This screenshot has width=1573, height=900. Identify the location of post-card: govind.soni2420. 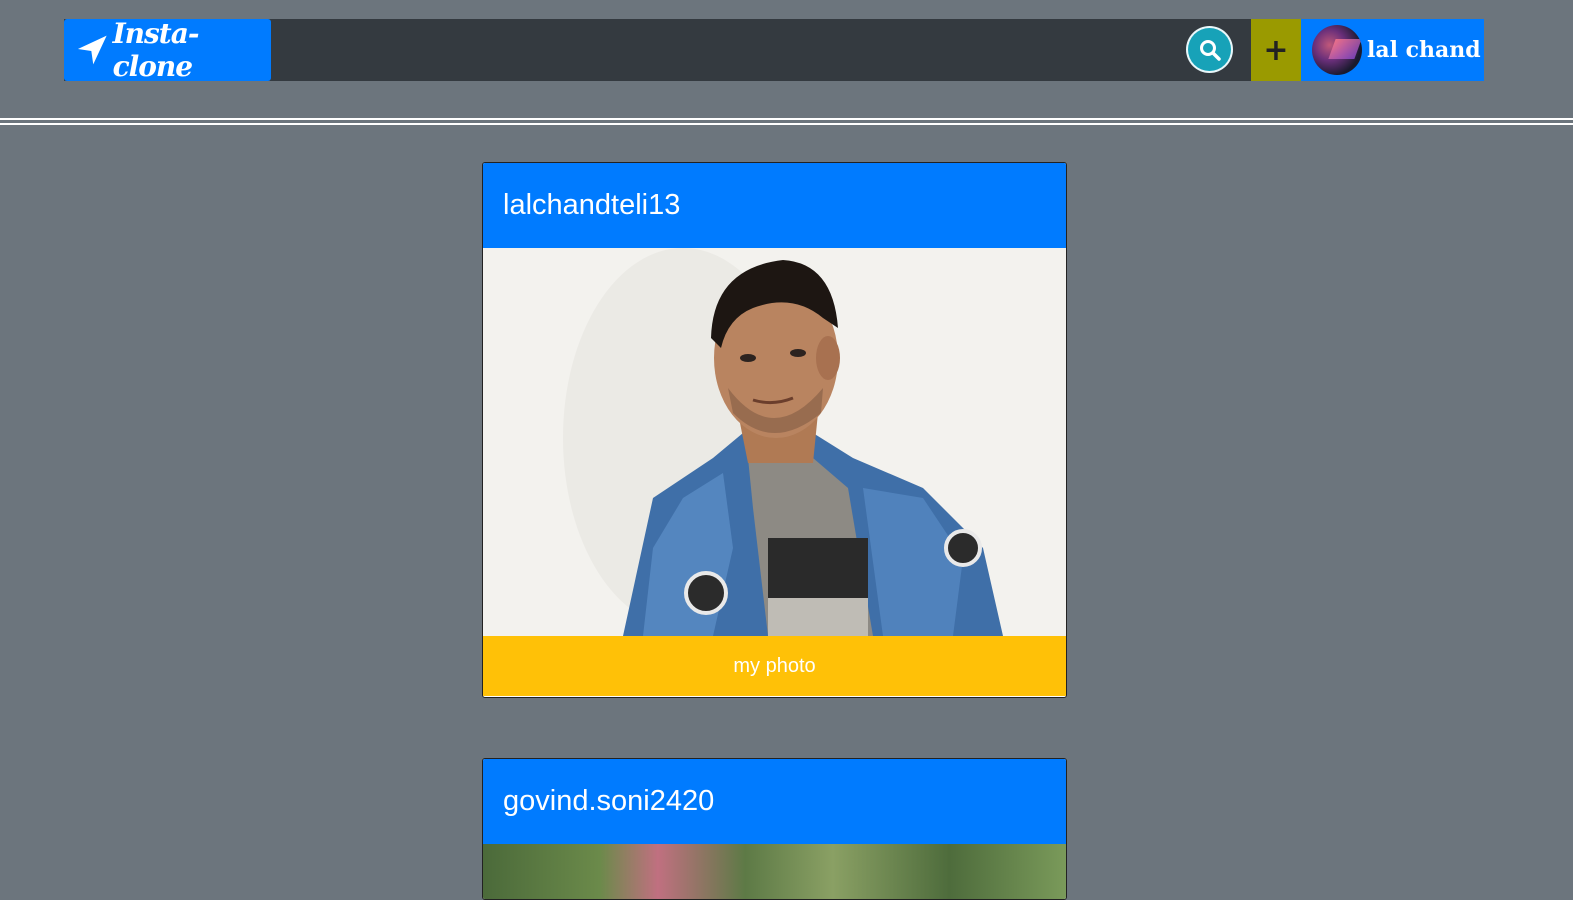
(774, 829).